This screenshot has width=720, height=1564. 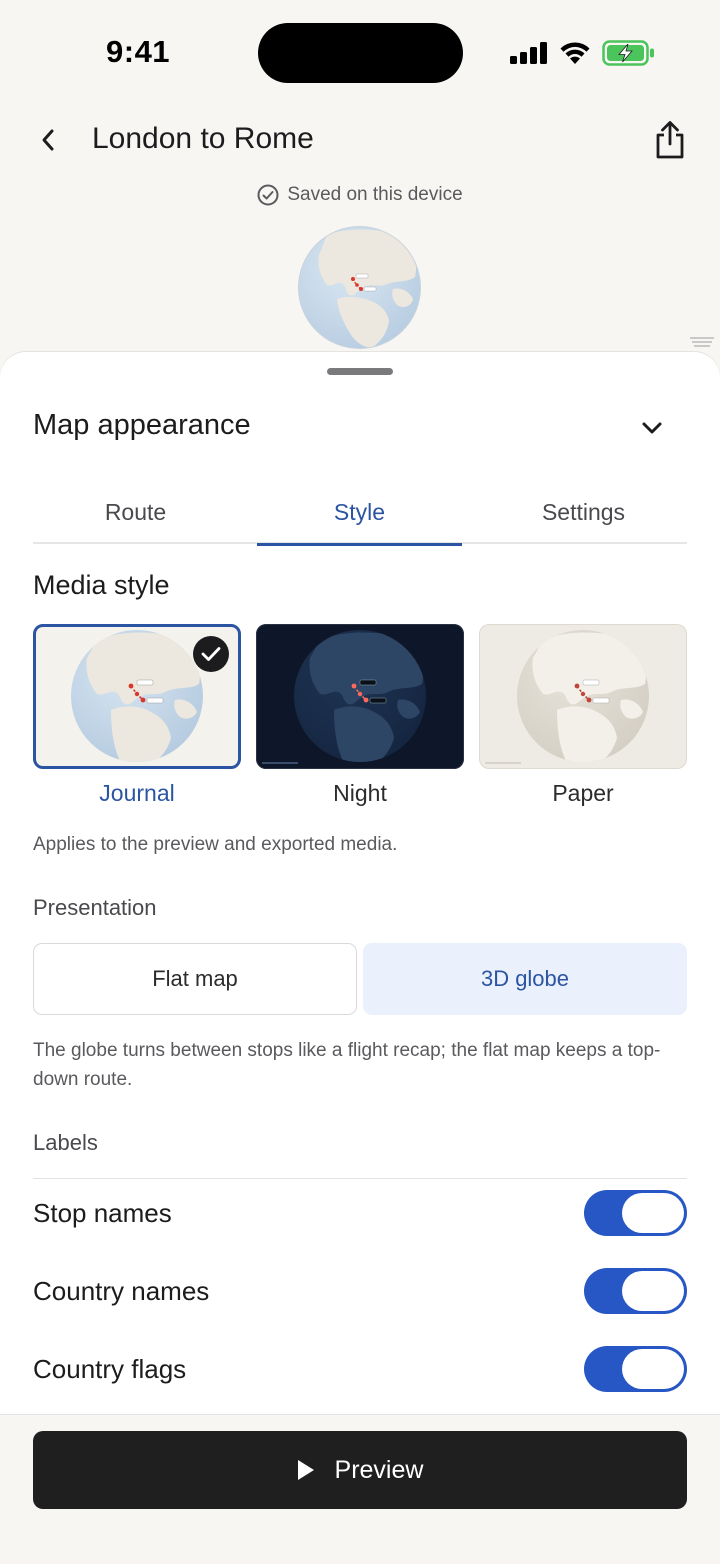 What do you see at coordinates (575, 53) in the screenshot?
I see `wifi-icon` at bounding box center [575, 53].